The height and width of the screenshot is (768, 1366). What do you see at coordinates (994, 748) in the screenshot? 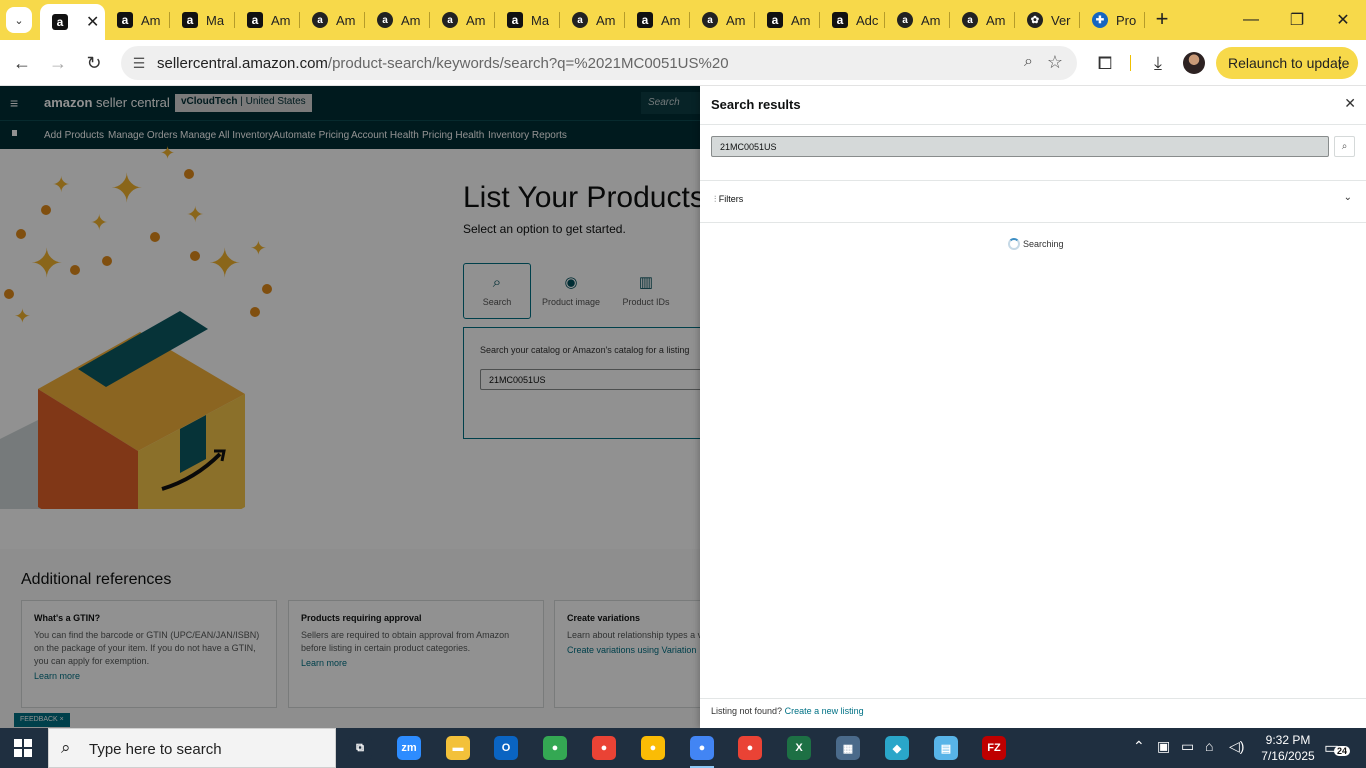
I see `filezilla-icon: FZ` at bounding box center [994, 748].